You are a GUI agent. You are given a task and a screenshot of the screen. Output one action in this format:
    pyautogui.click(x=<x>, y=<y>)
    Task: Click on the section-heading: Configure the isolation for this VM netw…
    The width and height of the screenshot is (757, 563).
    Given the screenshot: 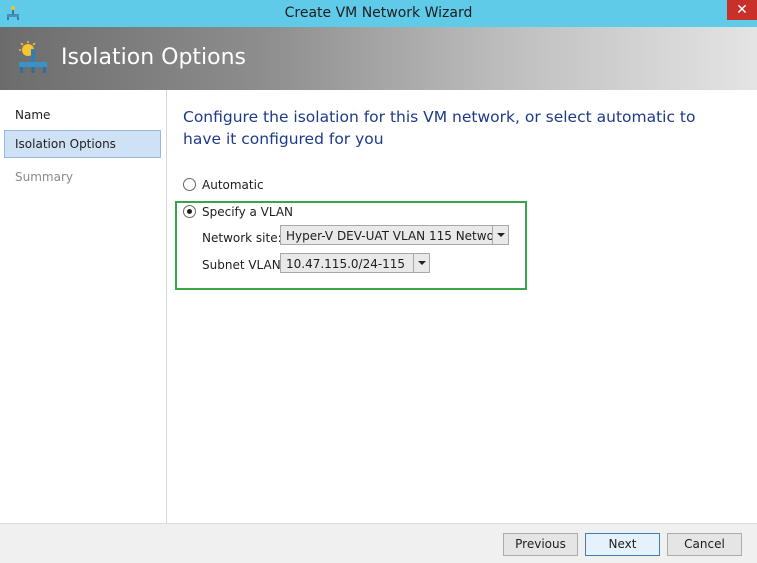 What is the action you would take?
    pyautogui.click(x=439, y=128)
    